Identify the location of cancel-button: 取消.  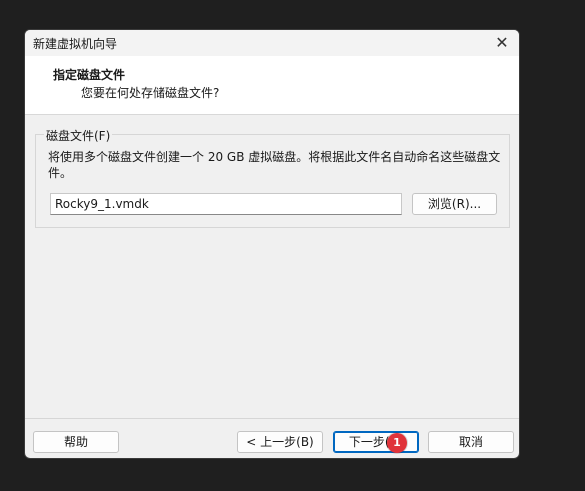
(471, 442).